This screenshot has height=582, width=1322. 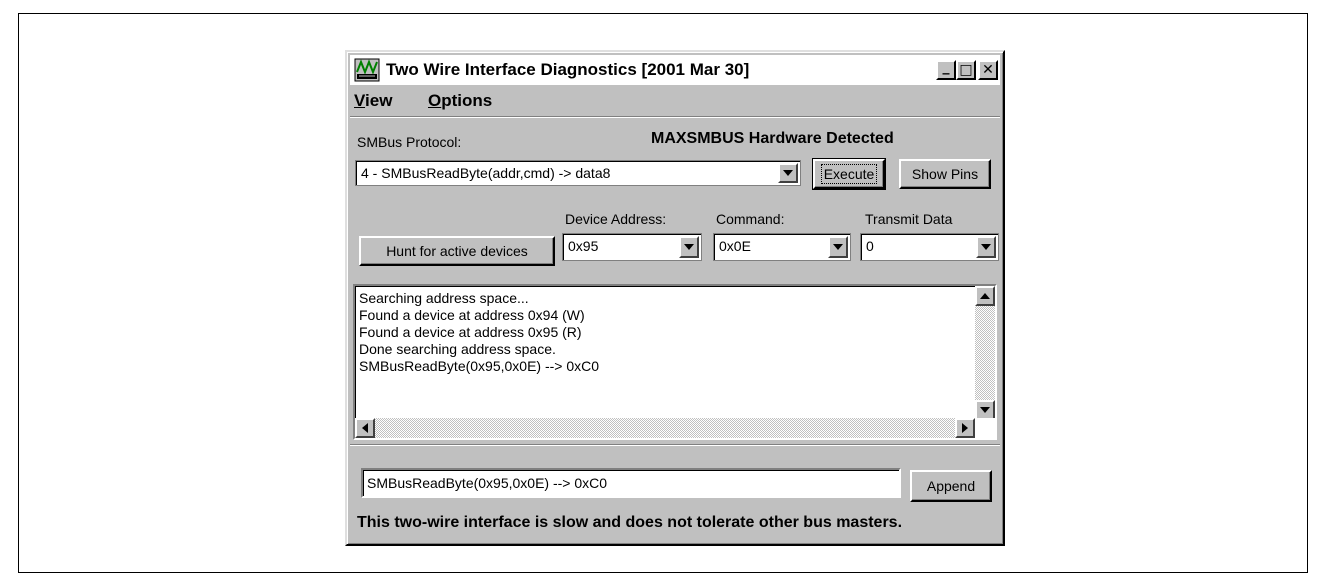 I want to click on close-icon: ✕, so click(x=988, y=70).